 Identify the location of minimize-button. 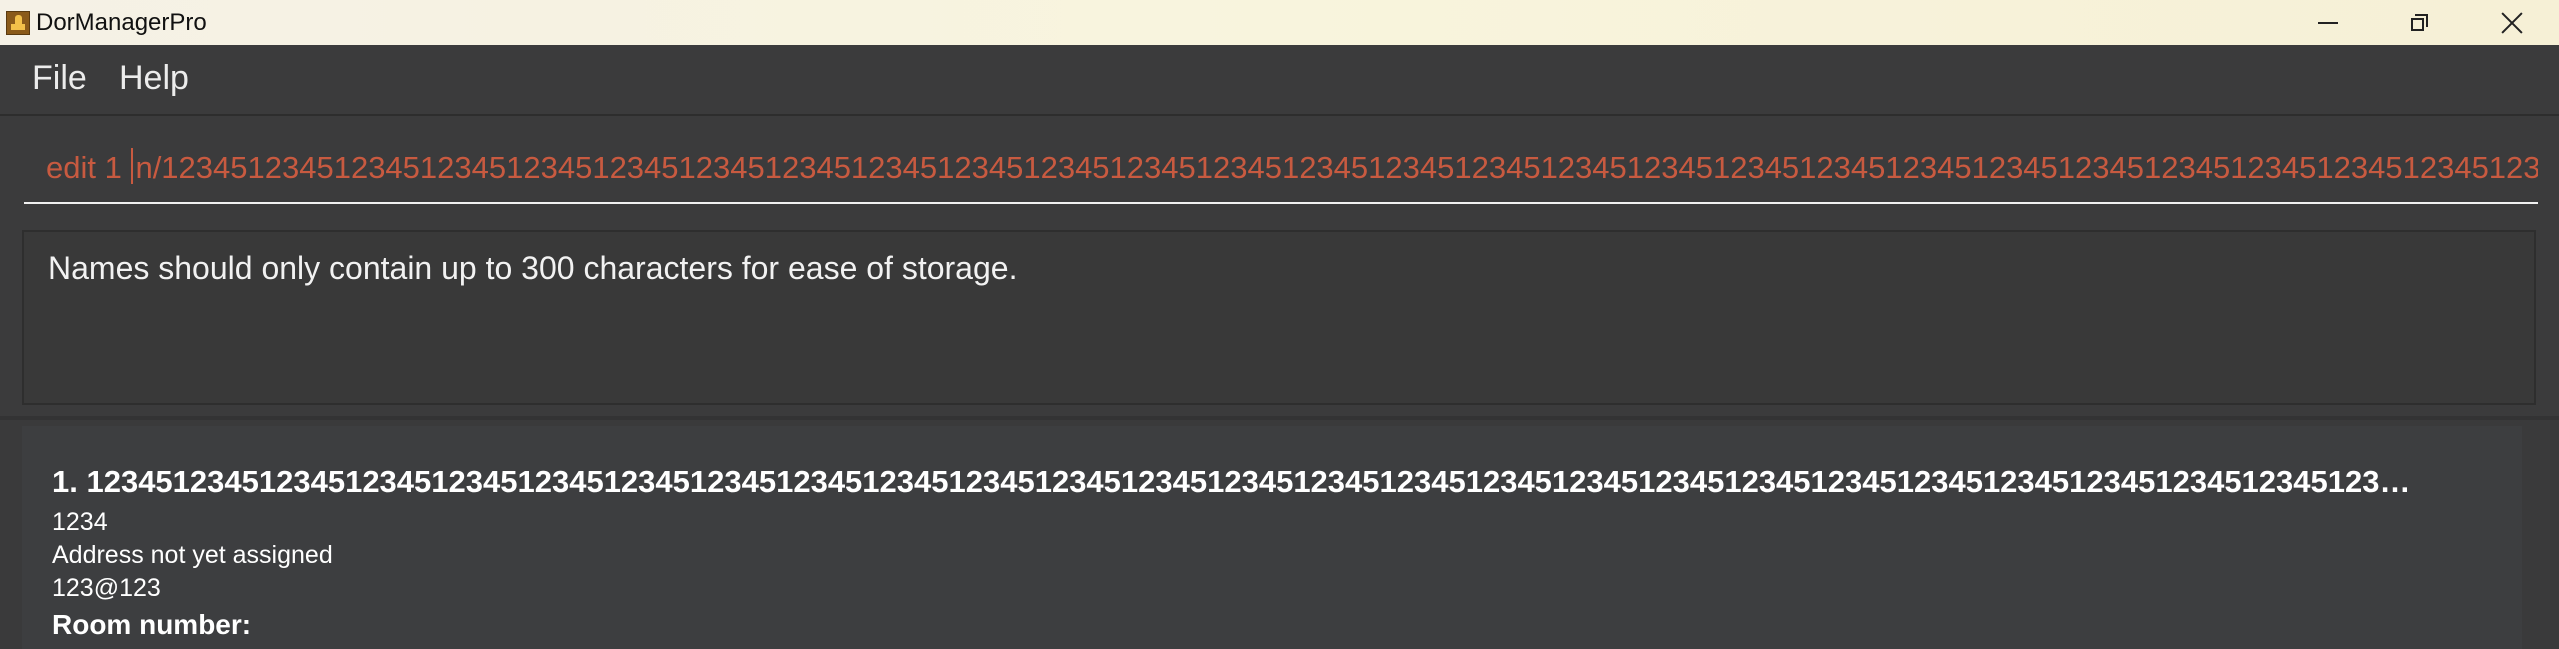
(2328, 22).